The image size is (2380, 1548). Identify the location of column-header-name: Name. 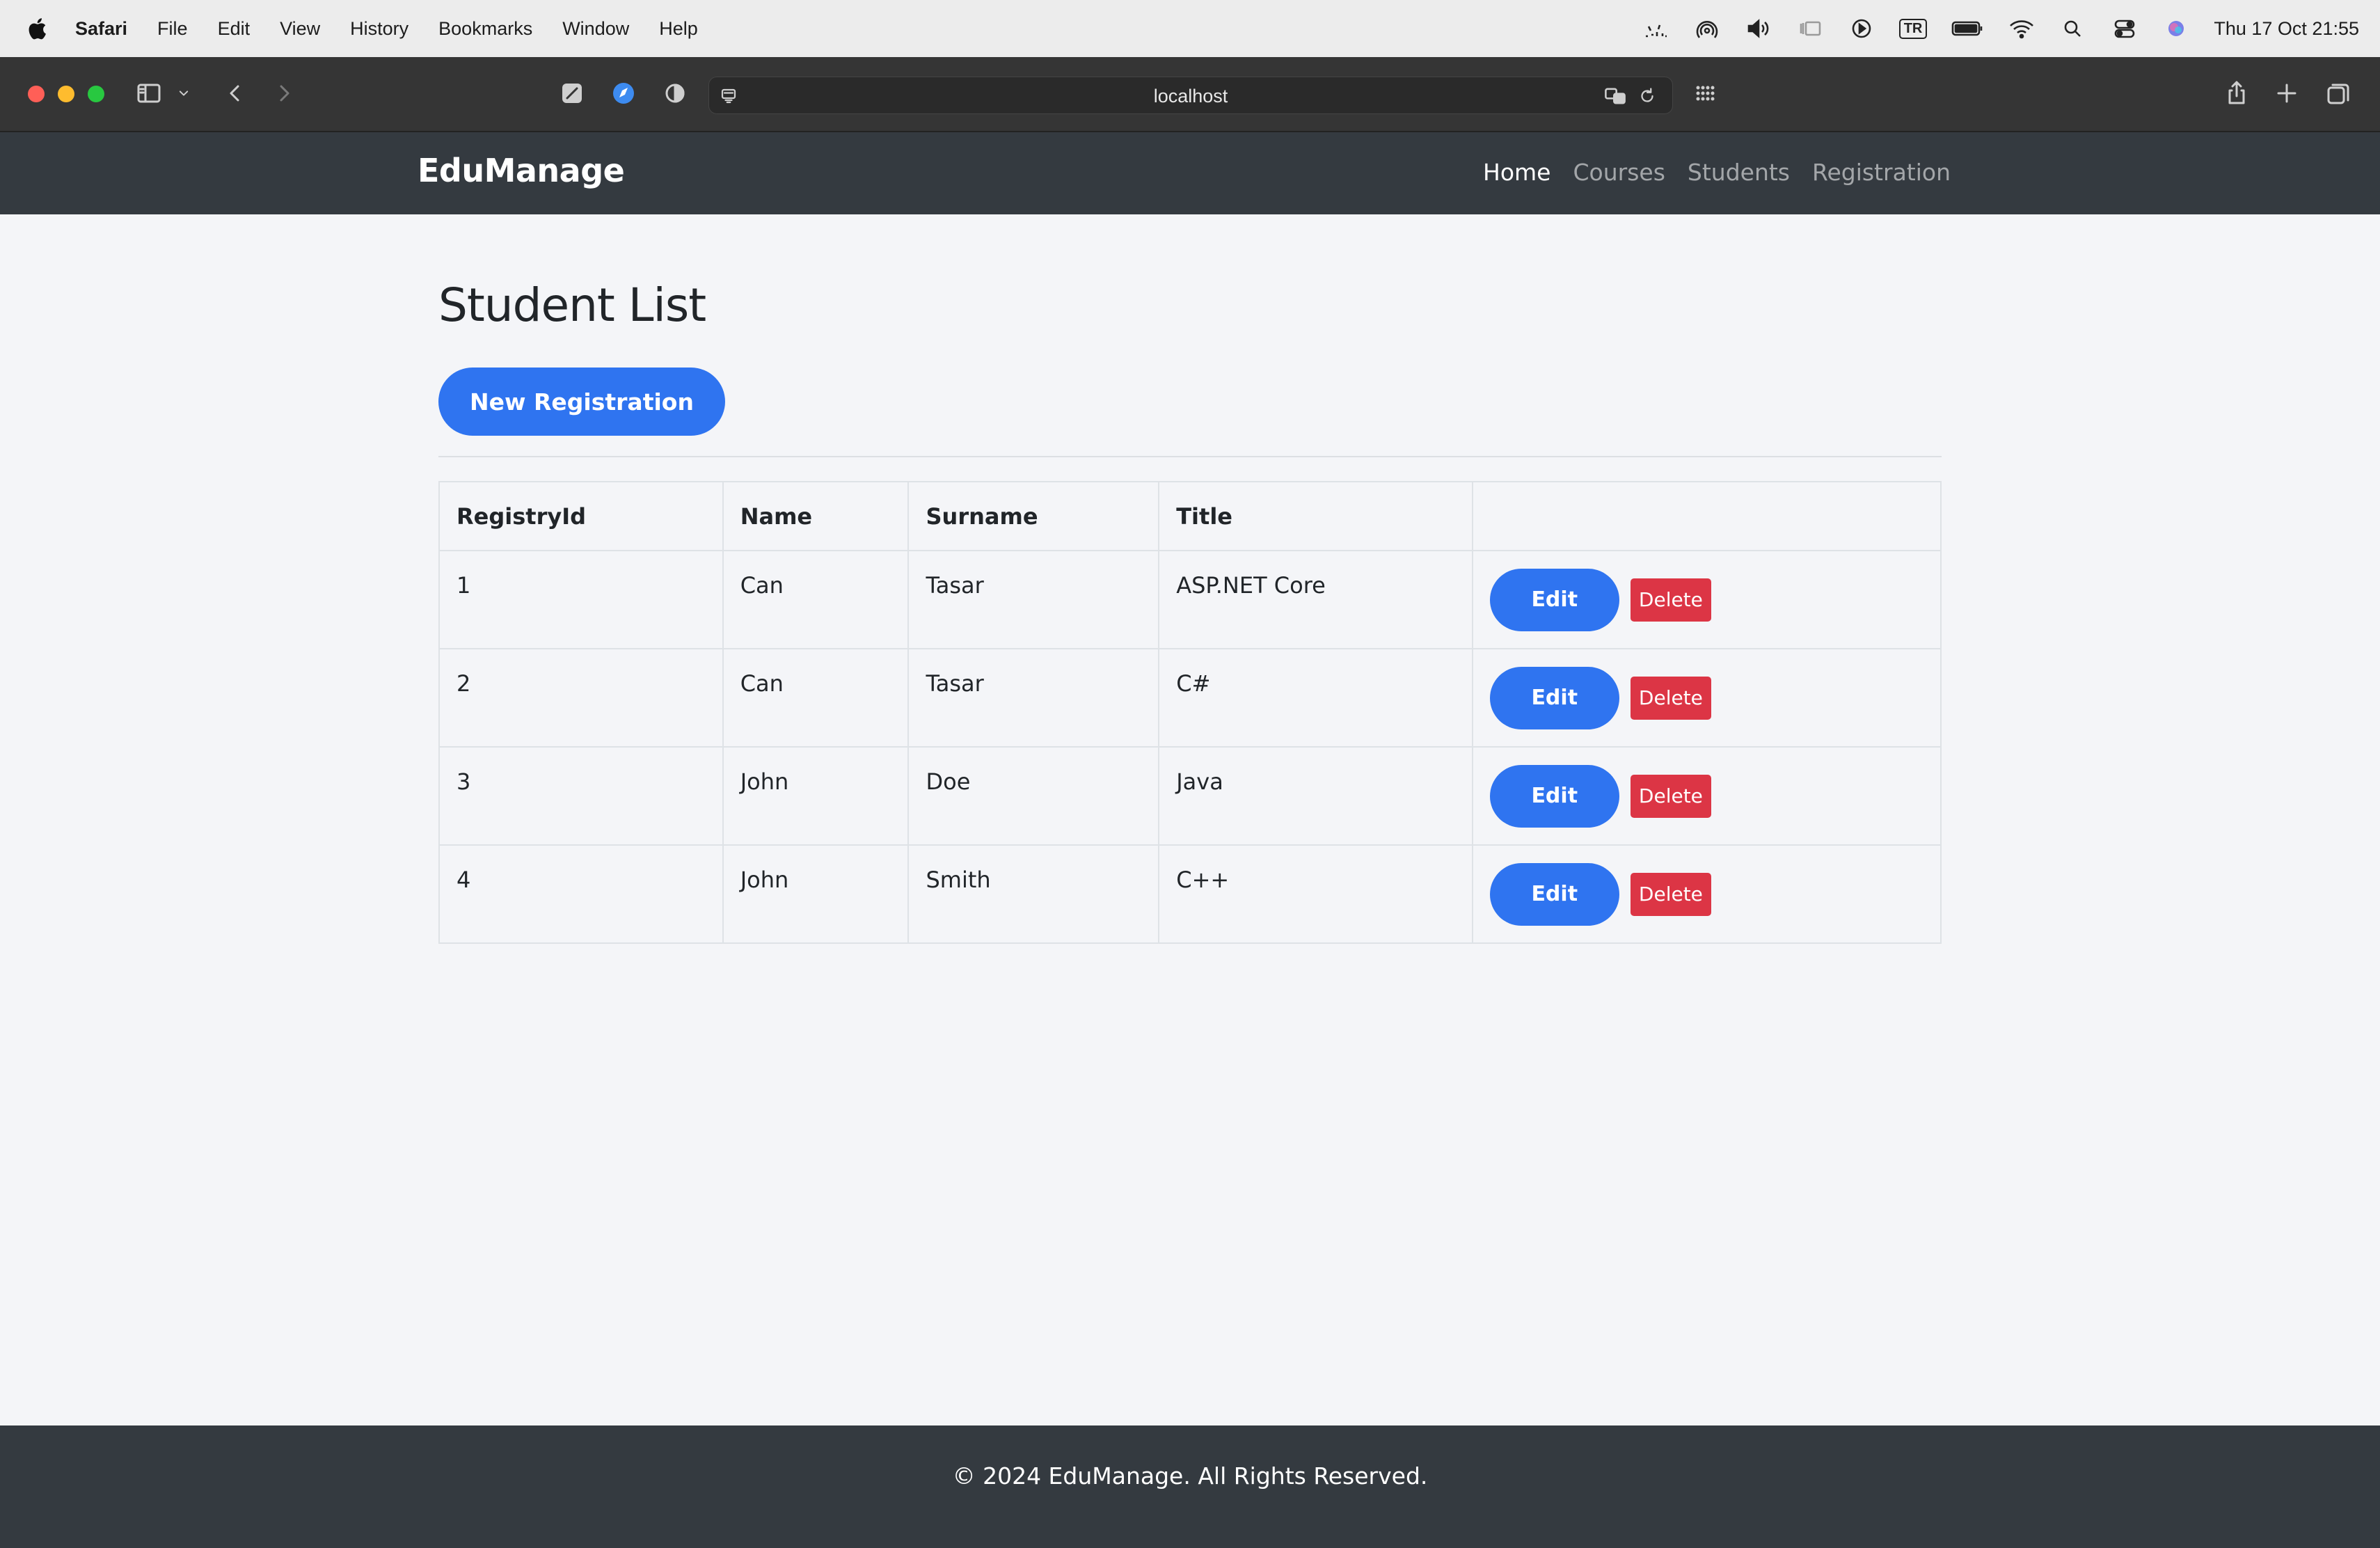
(816, 516).